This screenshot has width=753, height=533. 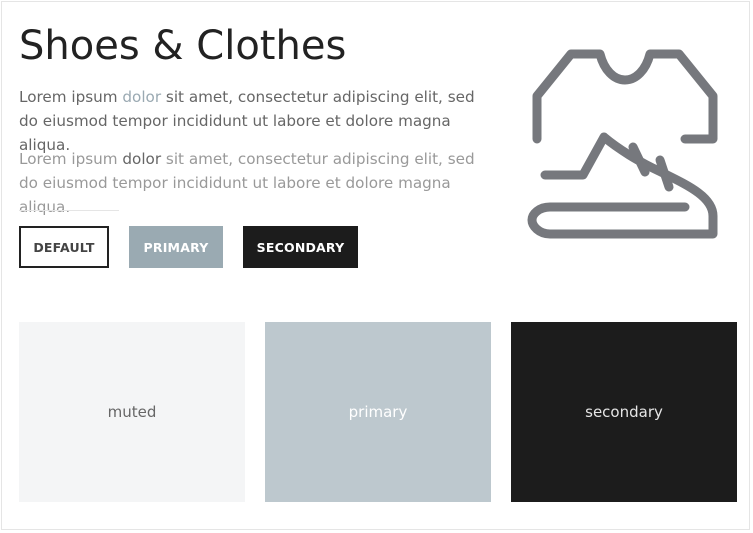 I want to click on intro-text-start: Lorem ipsum, so click(x=71, y=97).